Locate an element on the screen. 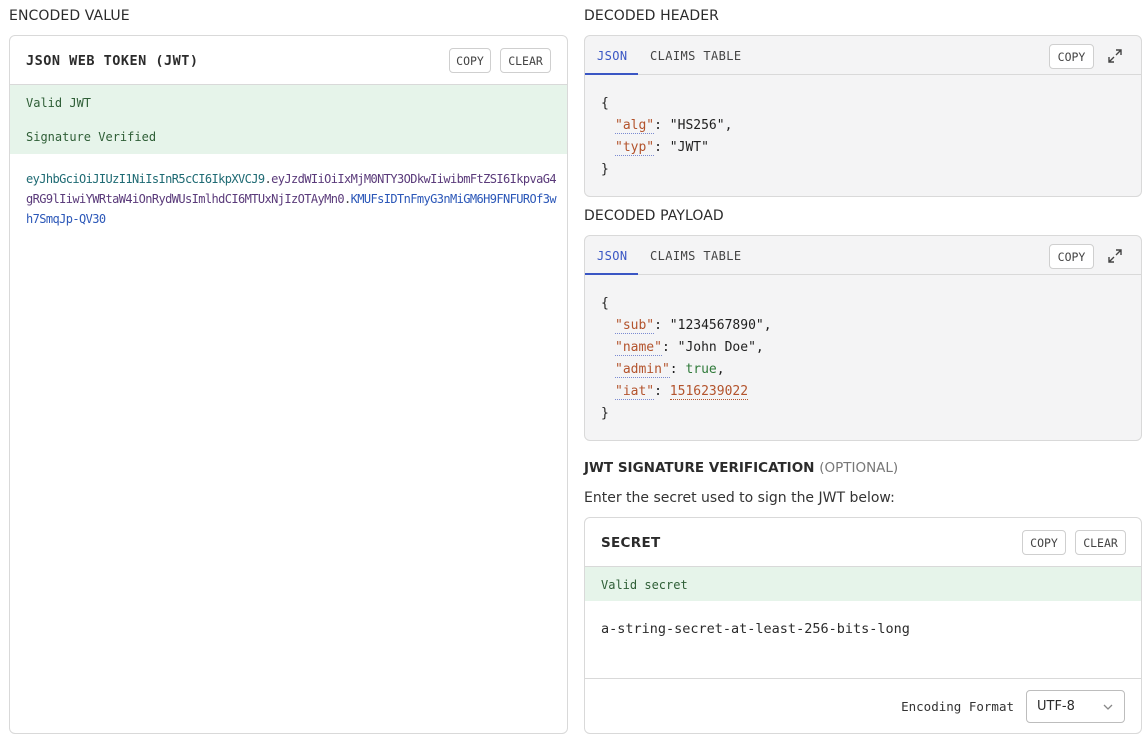  json-line-typ: "typ": "JWT" is located at coordinates (666, 148).